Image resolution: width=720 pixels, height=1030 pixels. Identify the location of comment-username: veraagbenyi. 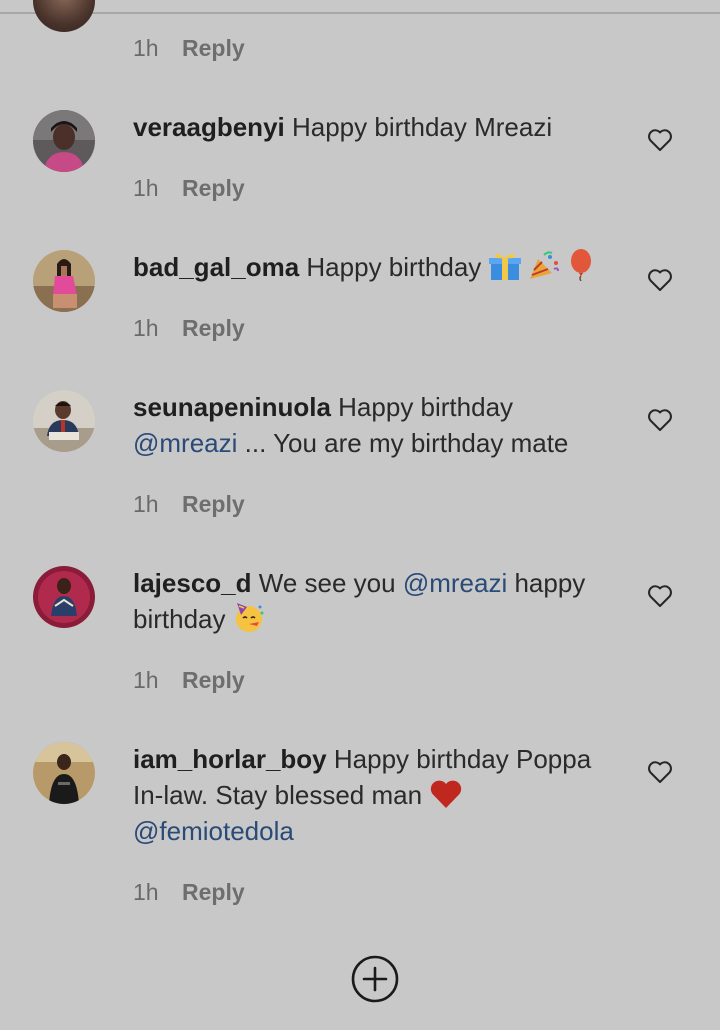
(209, 127).